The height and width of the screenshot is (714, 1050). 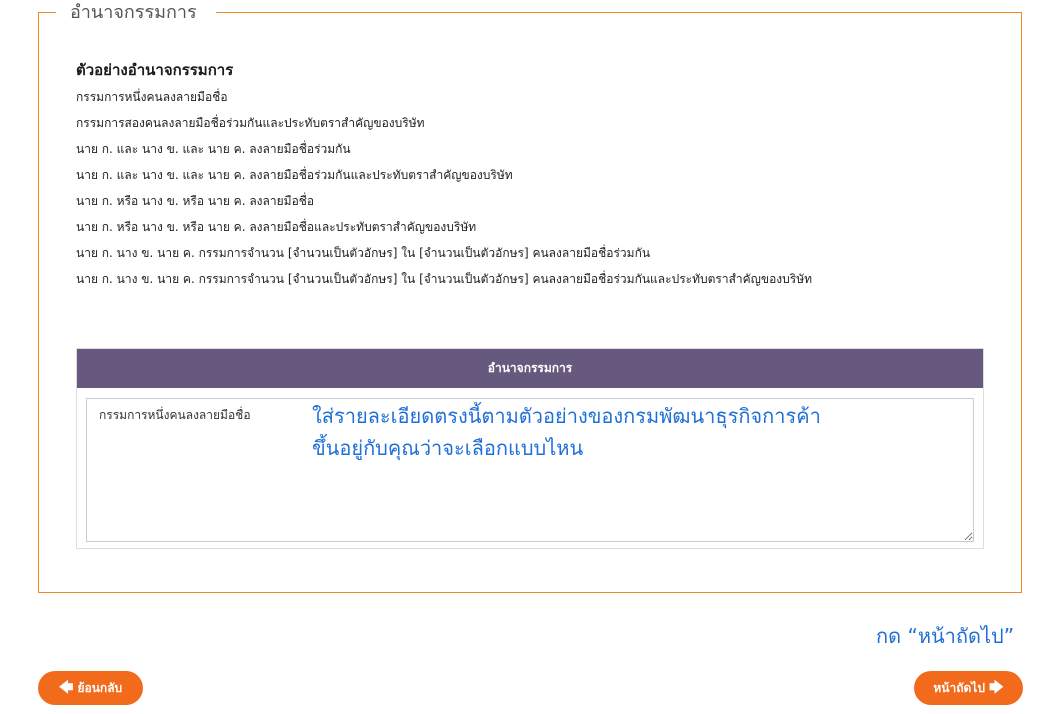 What do you see at coordinates (66, 688) in the screenshot?
I see `arrow-left-icon: 🡄` at bounding box center [66, 688].